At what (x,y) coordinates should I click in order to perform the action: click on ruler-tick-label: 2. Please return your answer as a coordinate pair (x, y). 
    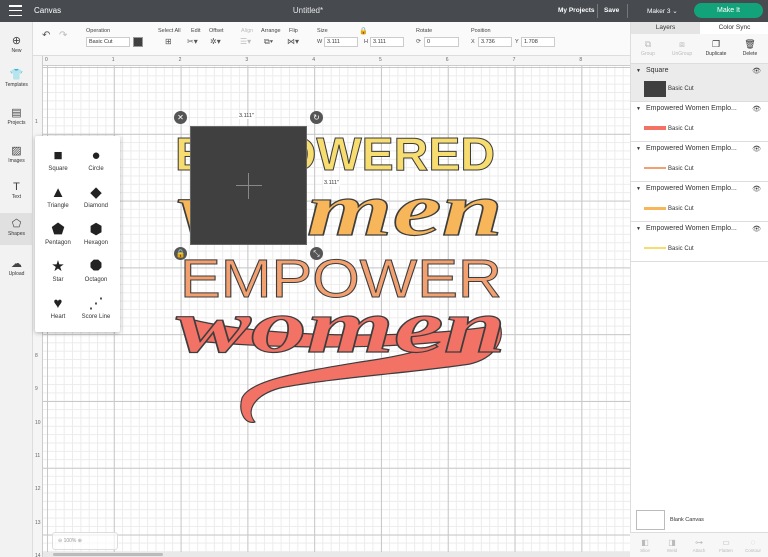
    Looking at the image, I should click on (180, 60).